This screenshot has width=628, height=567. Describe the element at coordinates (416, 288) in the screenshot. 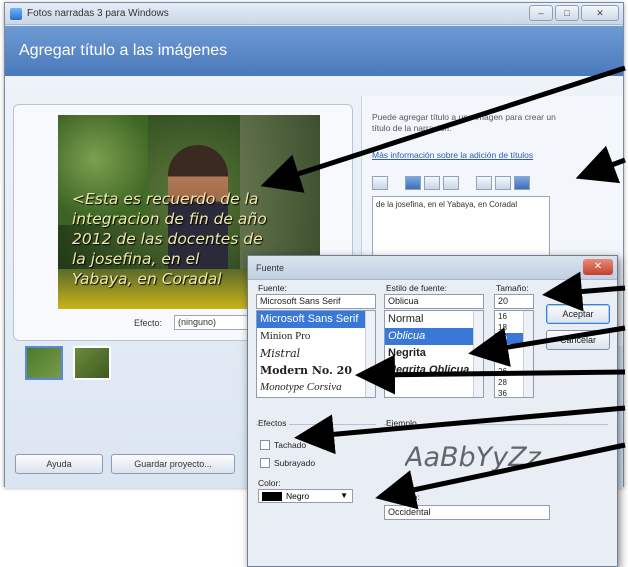

I see `style-label: Estilo de fuente:` at that location.